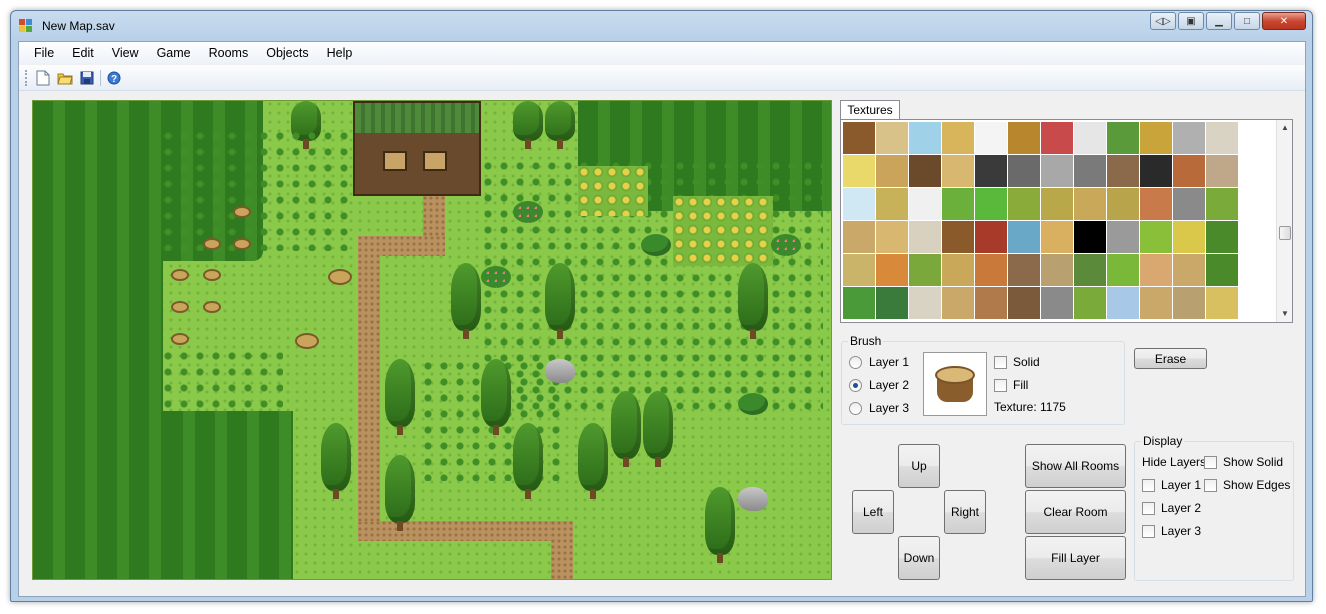 This screenshot has height=614, width=1326. What do you see at coordinates (919, 466) in the screenshot?
I see `up-button: Up` at bounding box center [919, 466].